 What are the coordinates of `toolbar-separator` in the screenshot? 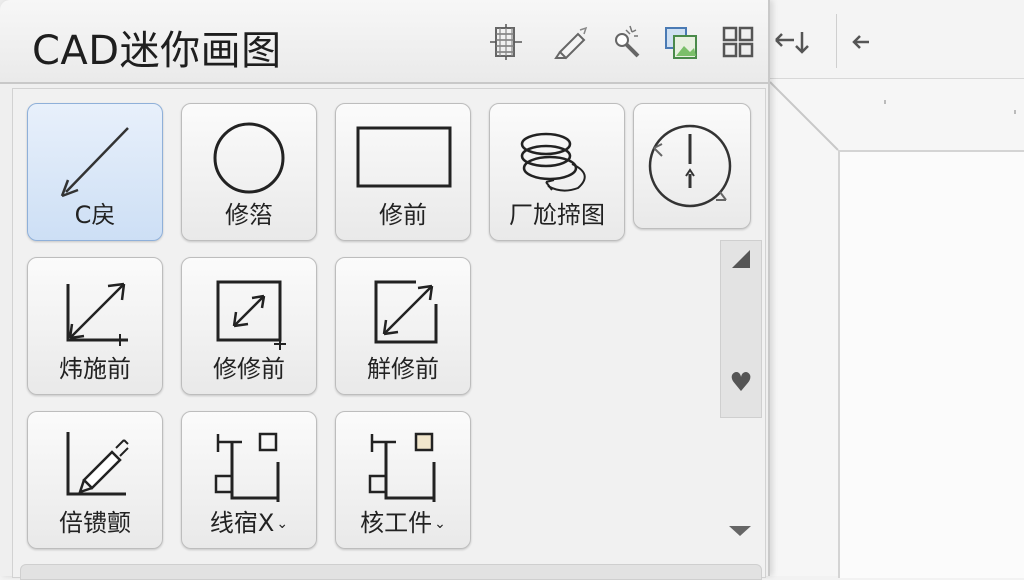 It's located at (836, 41).